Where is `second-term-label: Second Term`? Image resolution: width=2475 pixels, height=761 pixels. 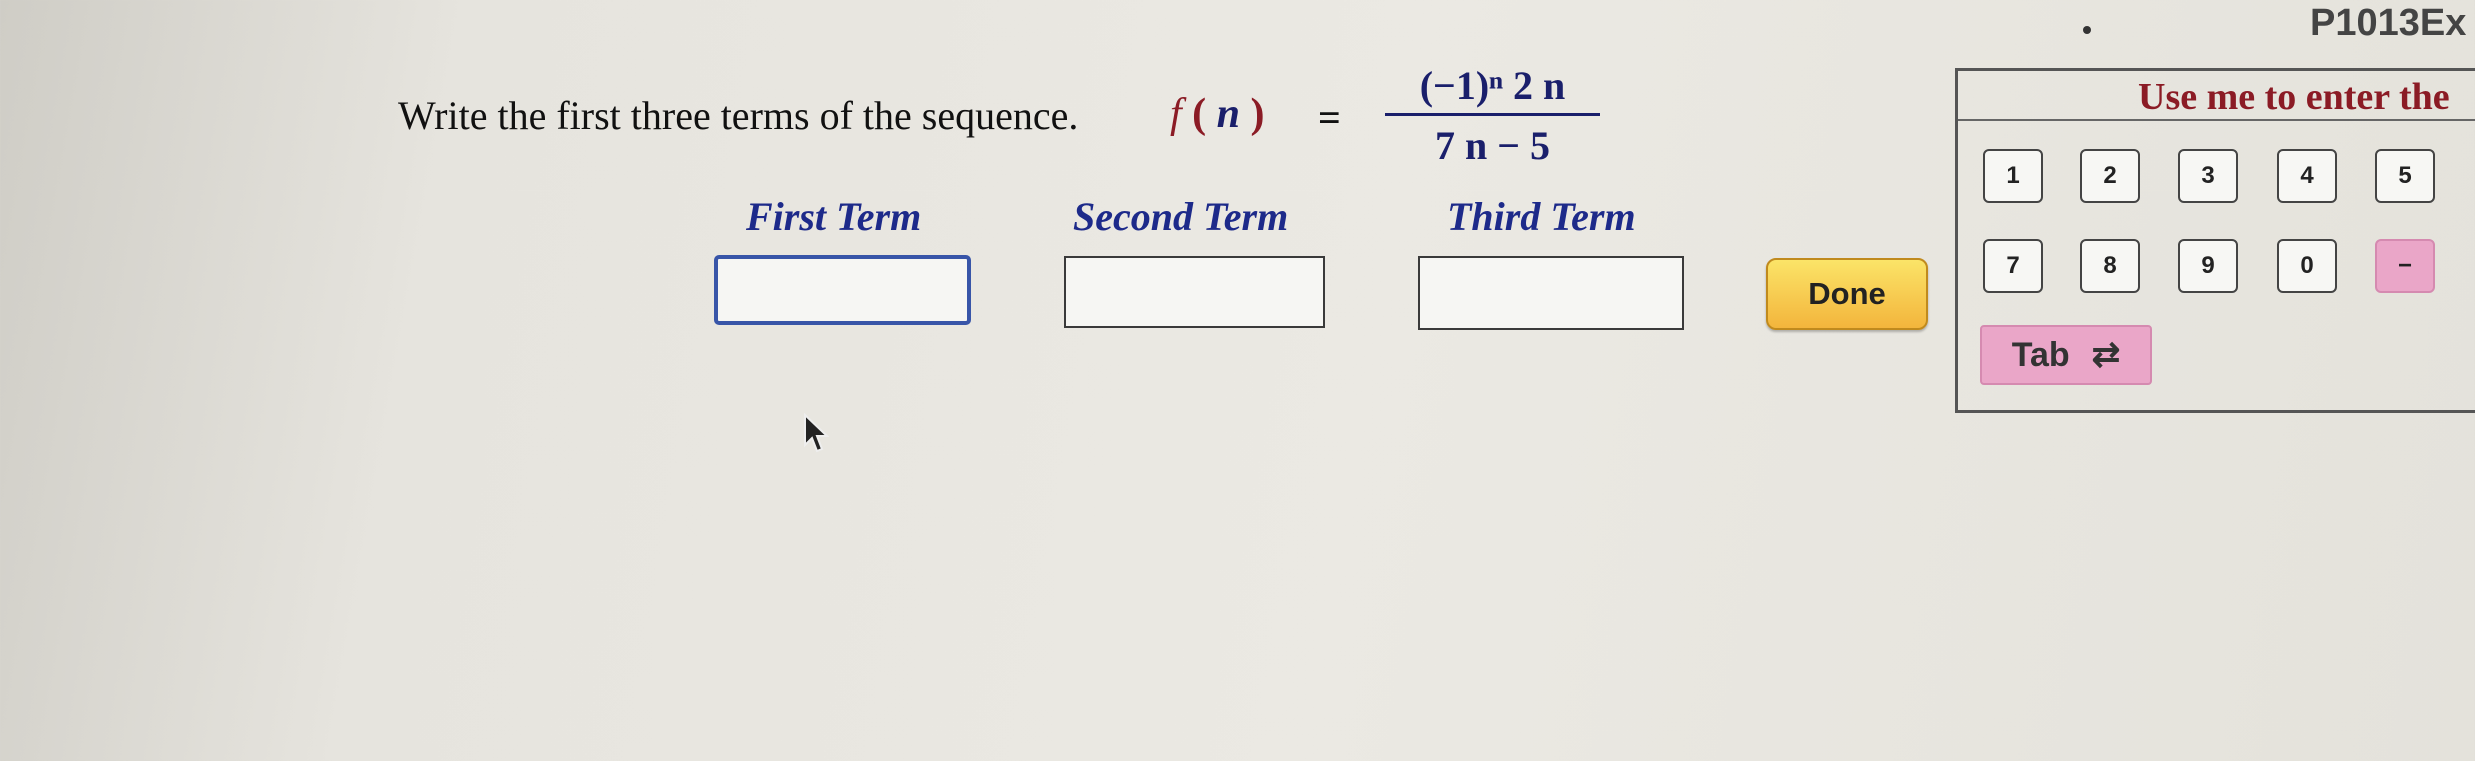
second-term-label: Second Term is located at coordinates (1181, 216).